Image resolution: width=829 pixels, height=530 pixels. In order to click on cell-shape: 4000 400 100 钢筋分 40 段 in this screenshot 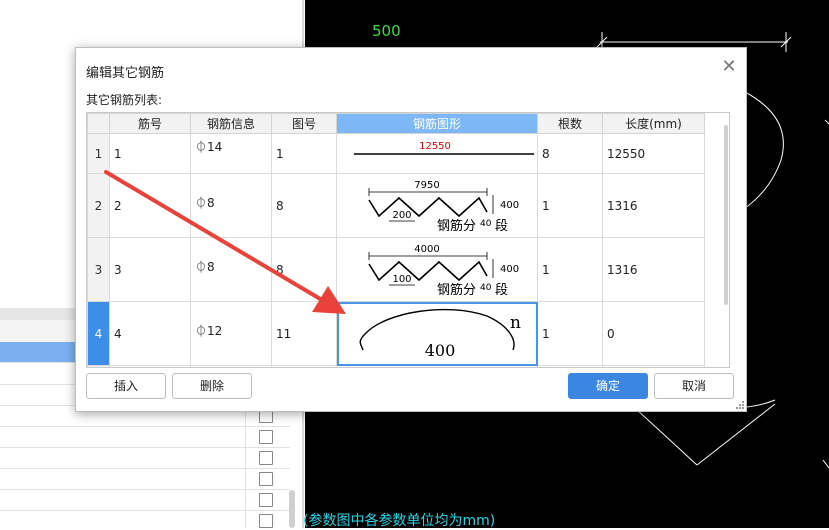, I will do `click(437, 269)`.